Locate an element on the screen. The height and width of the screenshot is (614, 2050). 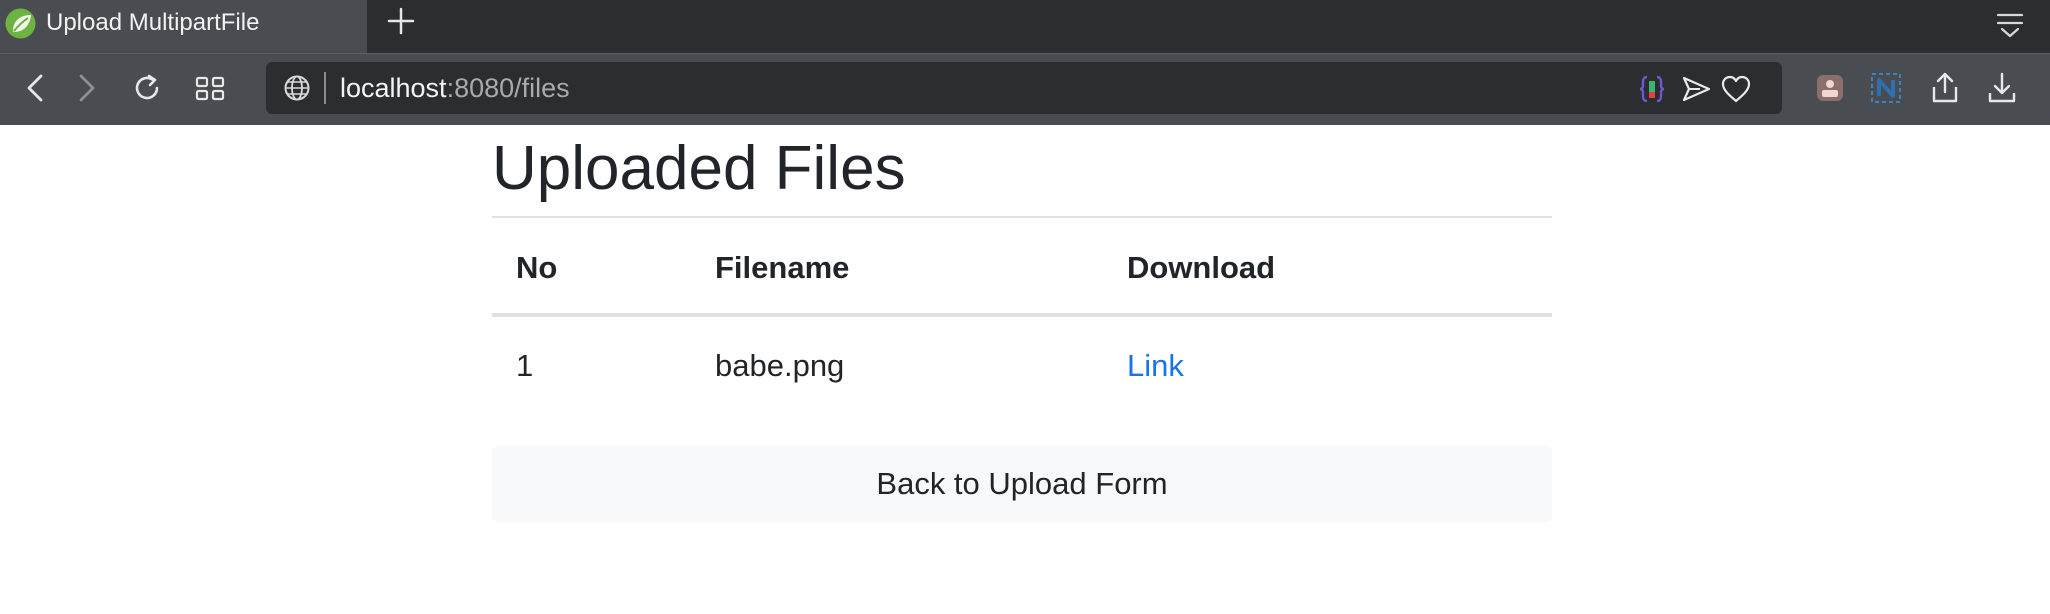
tab-list-menu-icon is located at coordinates (2010, 26).